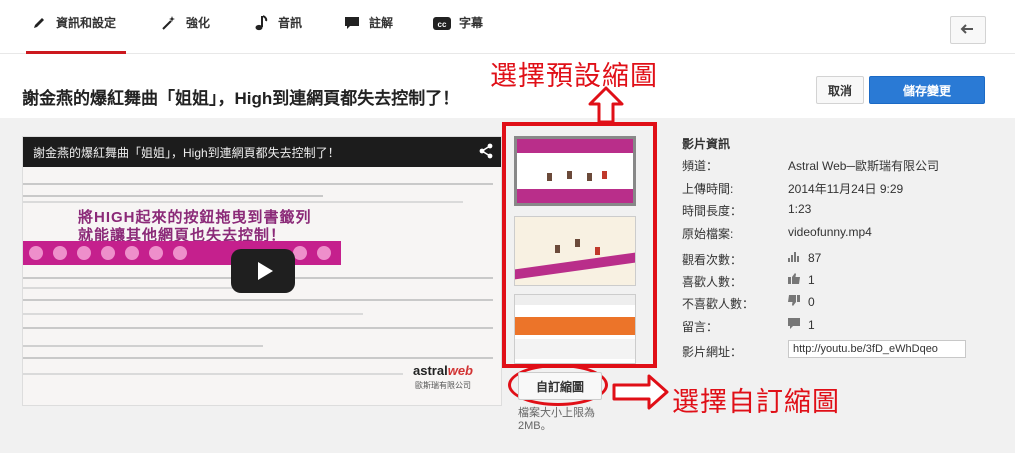 This screenshot has height=453, width=1015. I want to click on music-note-icon, so click(261, 23).